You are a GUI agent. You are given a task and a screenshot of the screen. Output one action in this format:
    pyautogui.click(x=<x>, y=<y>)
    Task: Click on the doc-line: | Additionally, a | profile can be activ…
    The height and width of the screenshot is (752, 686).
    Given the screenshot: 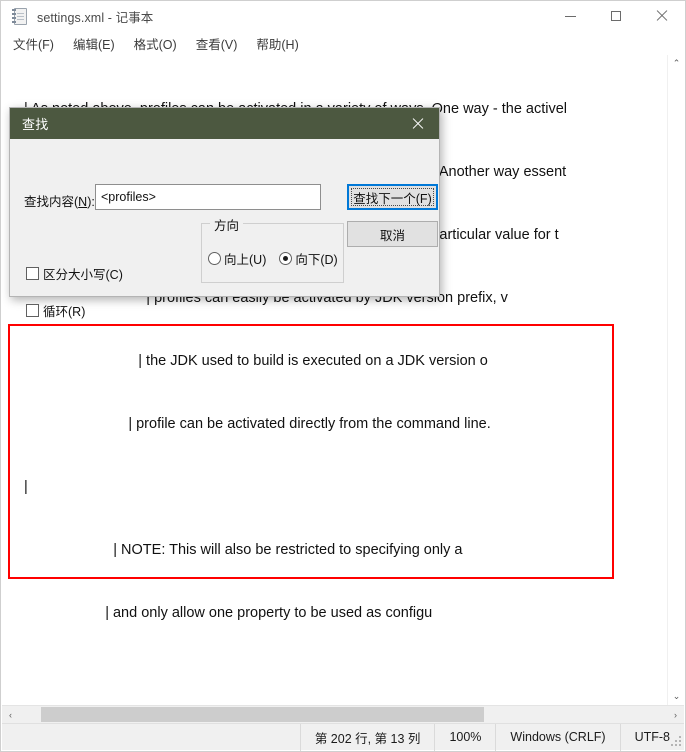 What is the action you would take?
    pyautogui.click(x=339, y=424)
    